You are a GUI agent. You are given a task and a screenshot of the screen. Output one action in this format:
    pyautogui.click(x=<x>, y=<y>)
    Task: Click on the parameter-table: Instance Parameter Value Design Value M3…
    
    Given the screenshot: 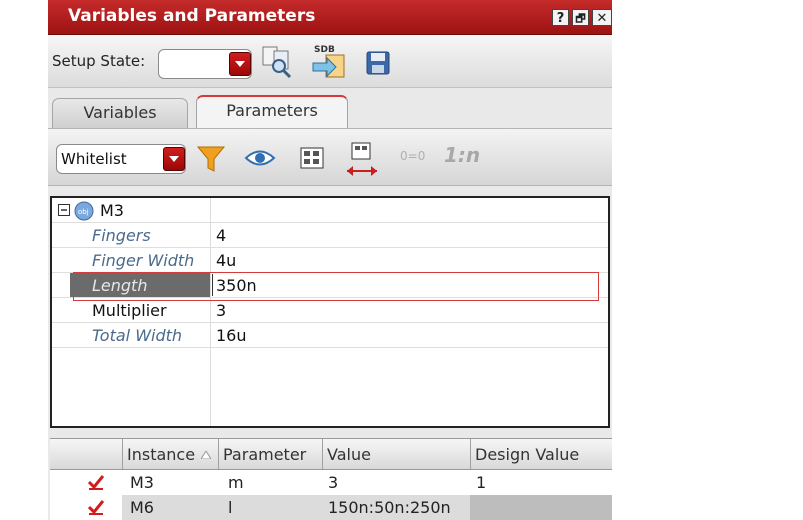 What is the action you would take?
    pyautogui.click(x=331, y=479)
    